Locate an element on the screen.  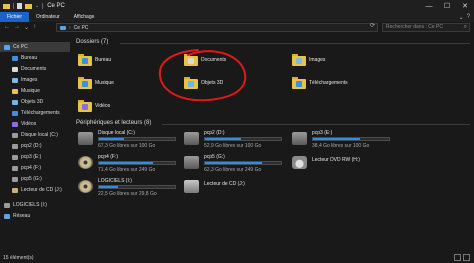
sidebar-item-3d-objects: Objets 3D is located at coordinates (35, 102).